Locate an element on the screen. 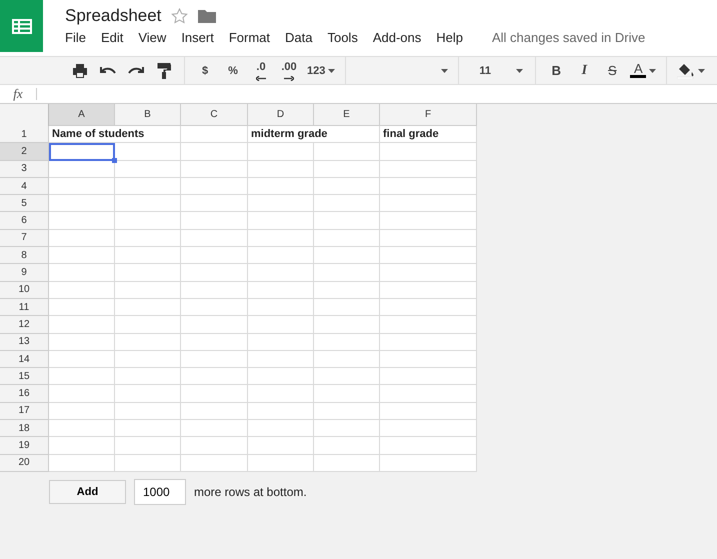  column-header: D is located at coordinates (281, 115).